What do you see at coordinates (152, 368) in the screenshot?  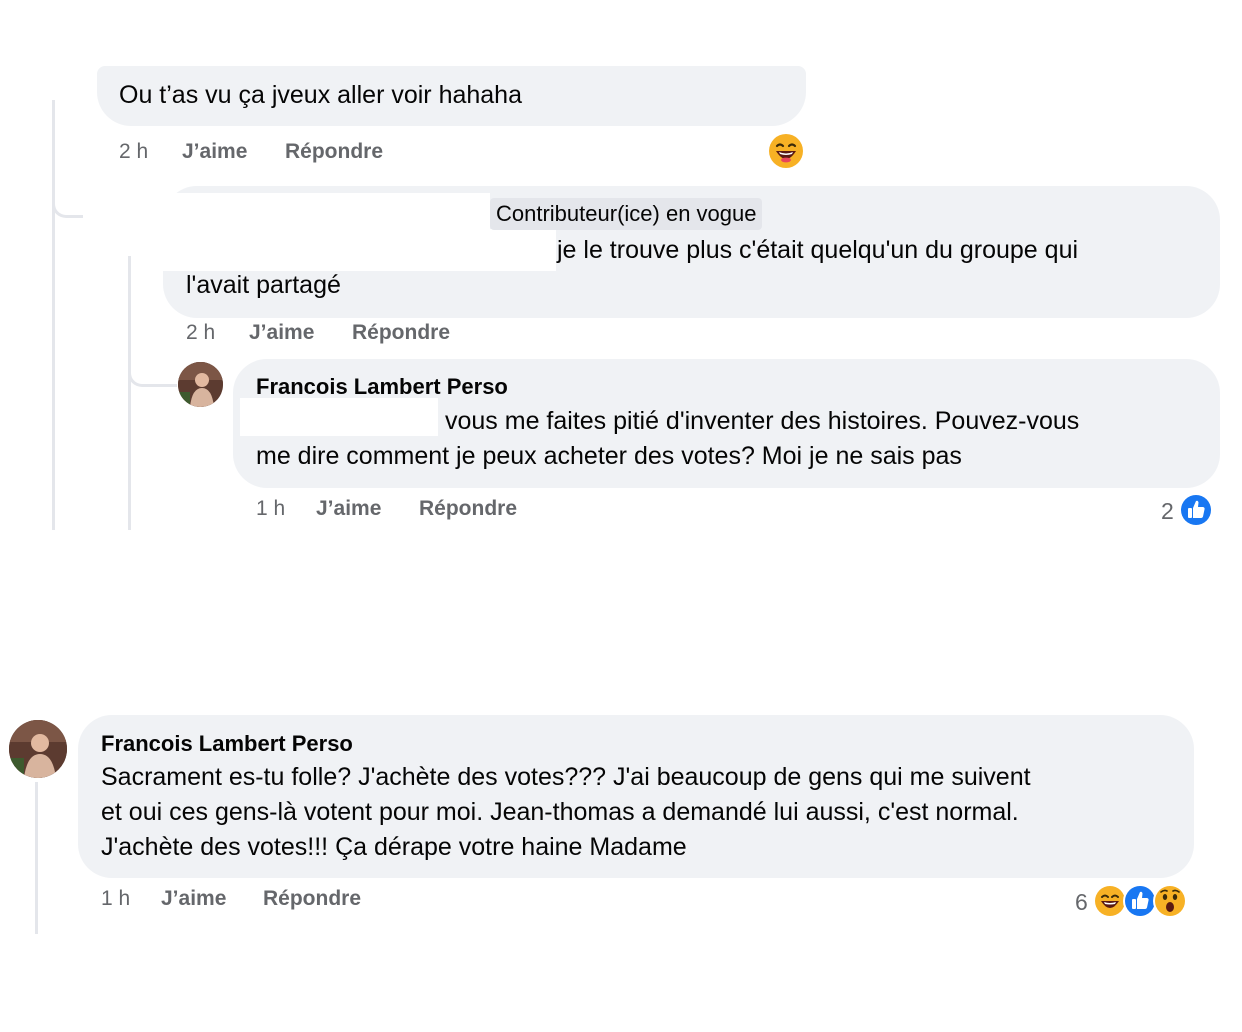 I see `thread-elbow-inner` at bounding box center [152, 368].